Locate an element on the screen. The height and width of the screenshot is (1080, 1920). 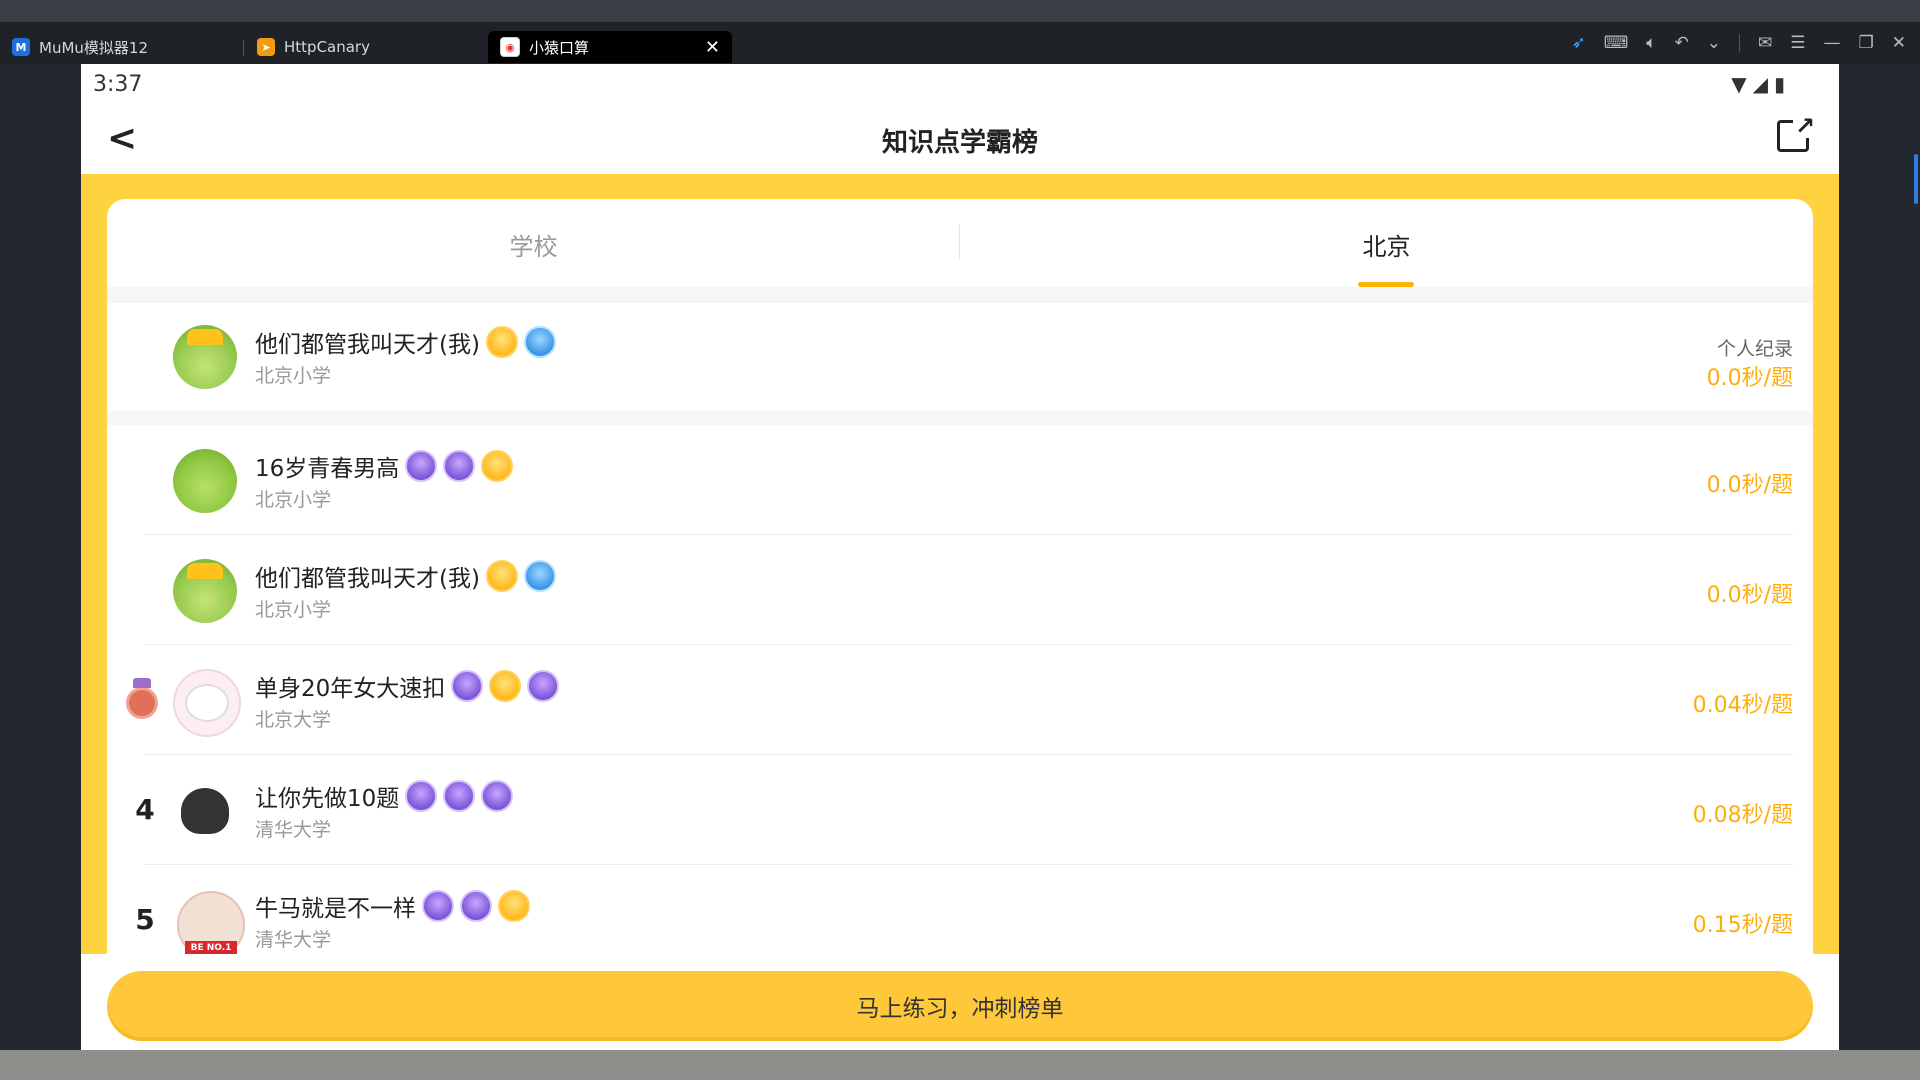
personal-record-label: 个人纪录 is located at coordinates (1754, 349).